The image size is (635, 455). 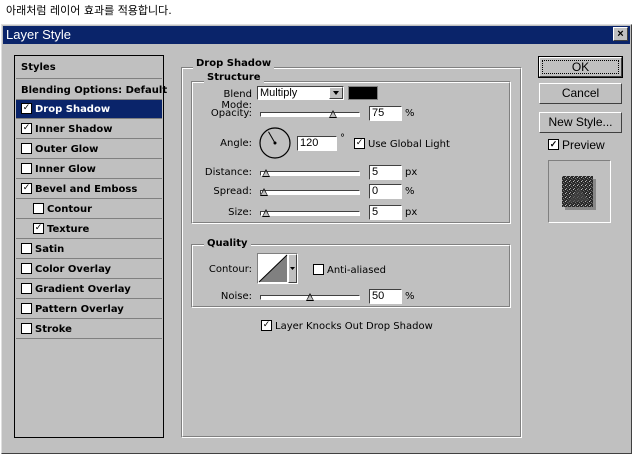 What do you see at coordinates (336, 93) in the screenshot?
I see `chevron-down-icon` at bounding box center [336, 93].